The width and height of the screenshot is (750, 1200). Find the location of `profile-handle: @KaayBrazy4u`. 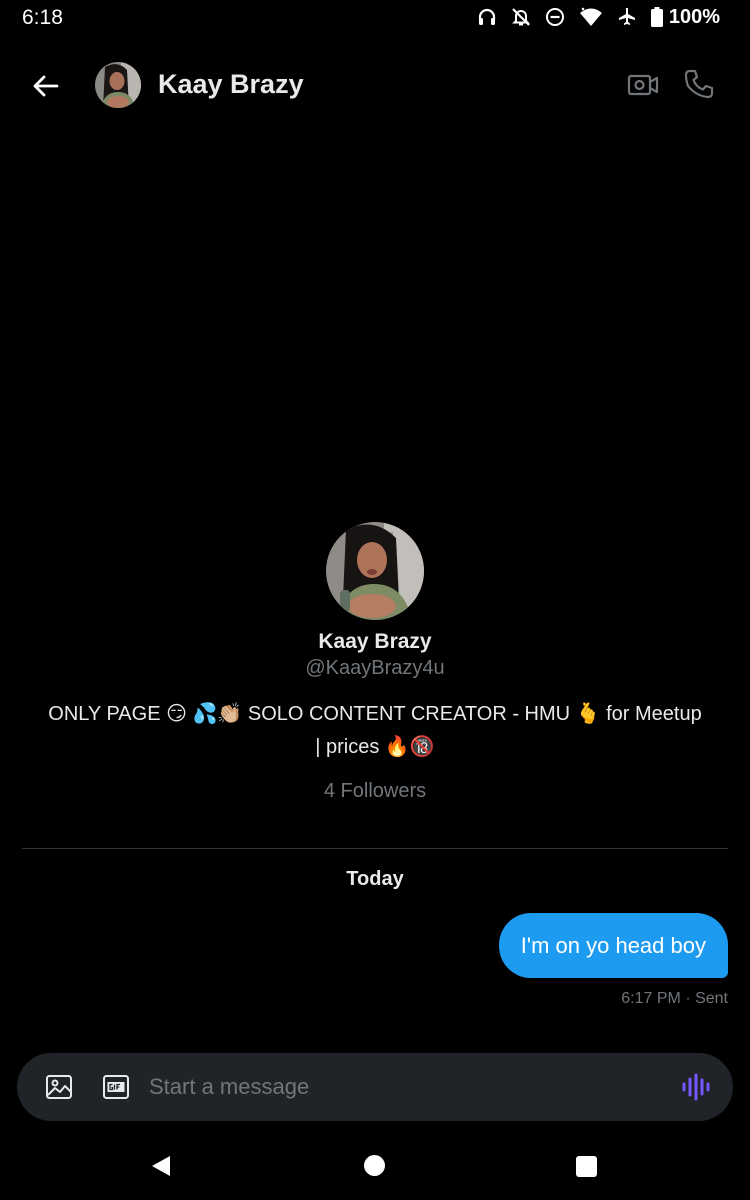

profile-handle: @KaayBrazy4u is located at coordinates (375, 668).